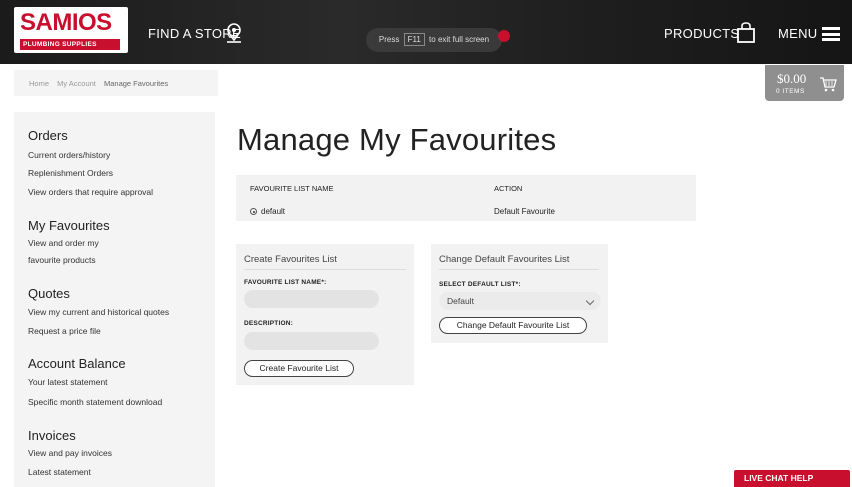 Image resolution: width=852 pixels, height=487 pixels. I want to click on logo-tagline: PLUMBING SUPPLIES, so click(70, 44).